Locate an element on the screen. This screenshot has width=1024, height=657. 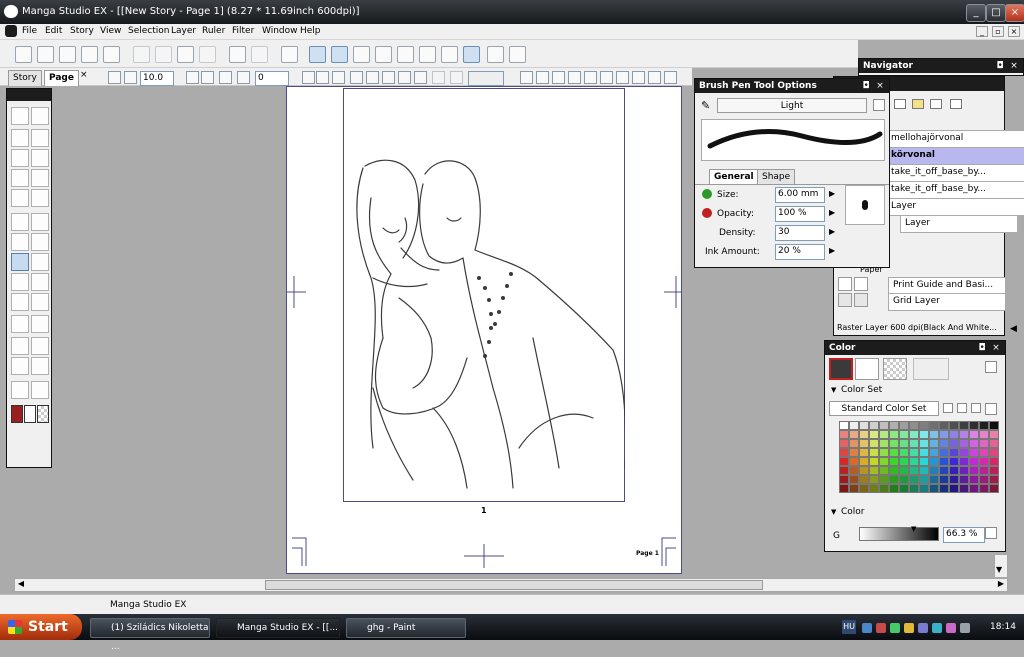
minimize-button: _ is located at coordinates (976, 13).